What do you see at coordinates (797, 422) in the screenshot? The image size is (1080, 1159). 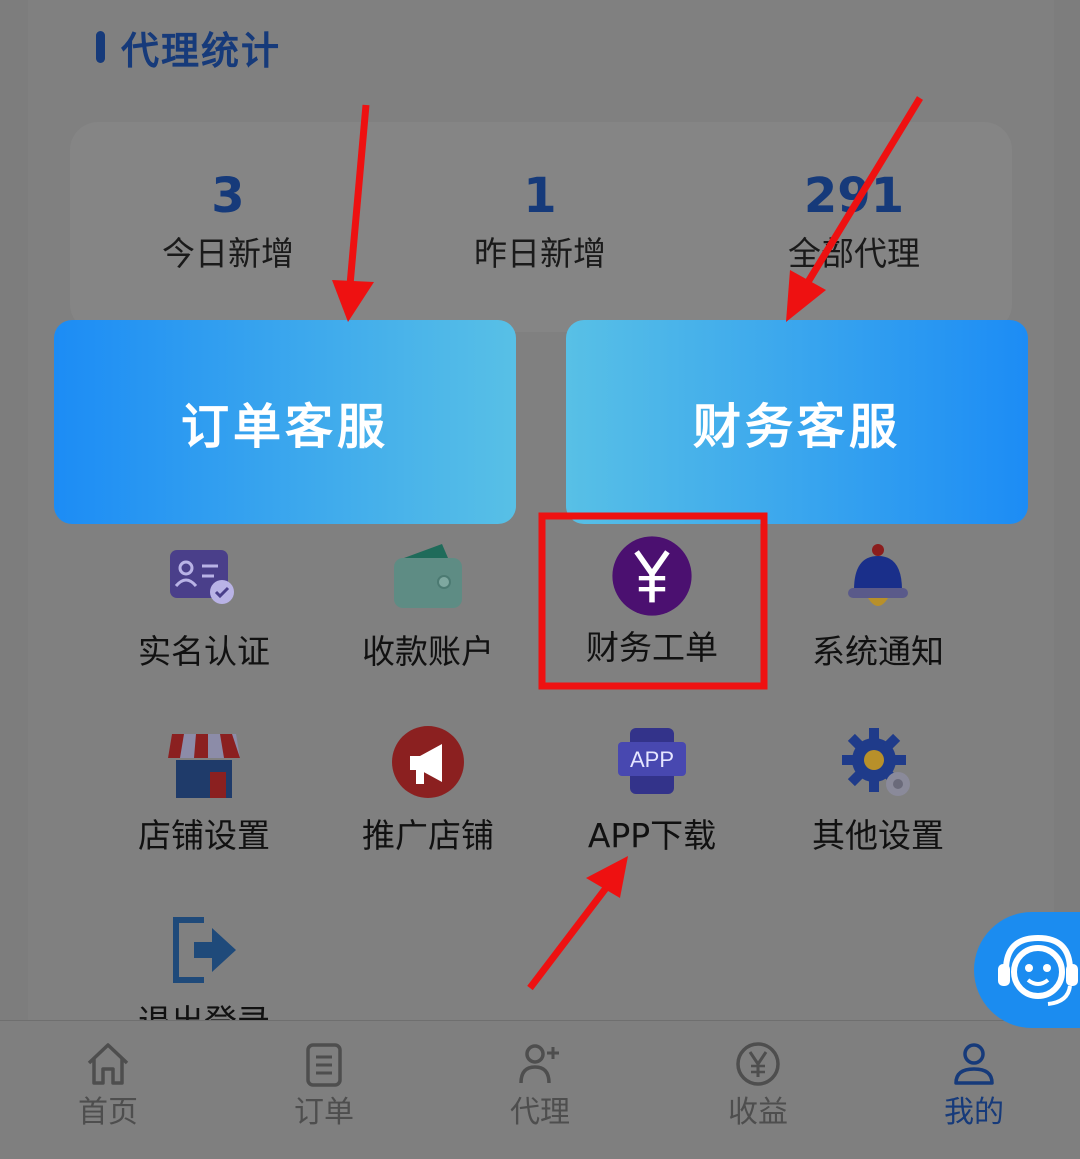 I see `finance-service-button: 财务客服` at bounding box center [797, 422].